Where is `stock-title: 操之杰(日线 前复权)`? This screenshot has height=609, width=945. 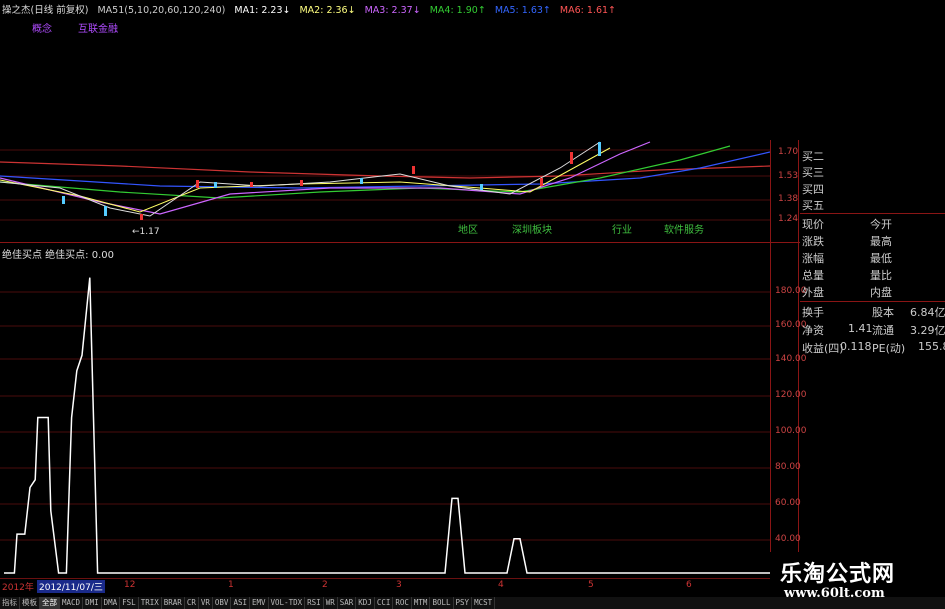
stock-title: 操之杰(日线 前复权) is located at coordinates (45, 10).